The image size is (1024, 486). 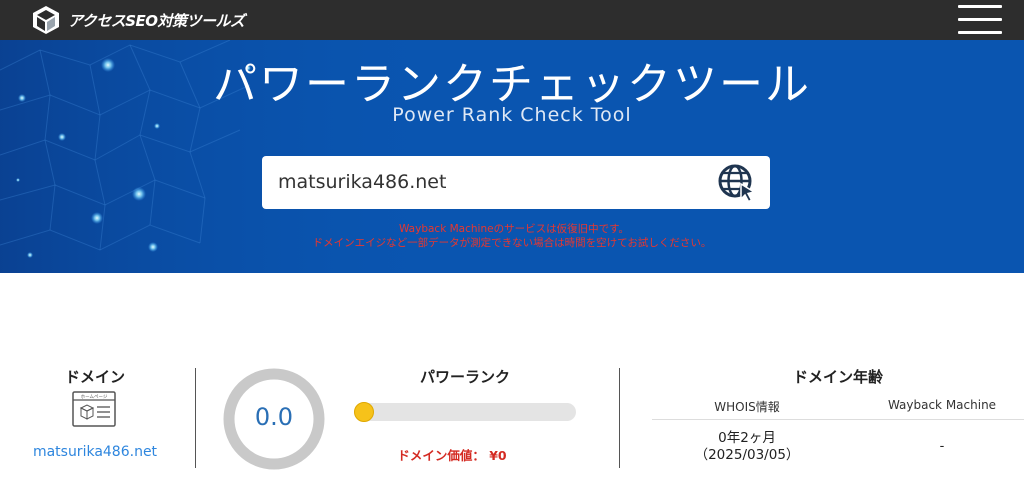 What do you see at coordinates (274, 417) in the screenshot?
I see `power-rank-score: 0.0` at bounding box center [274, 417].